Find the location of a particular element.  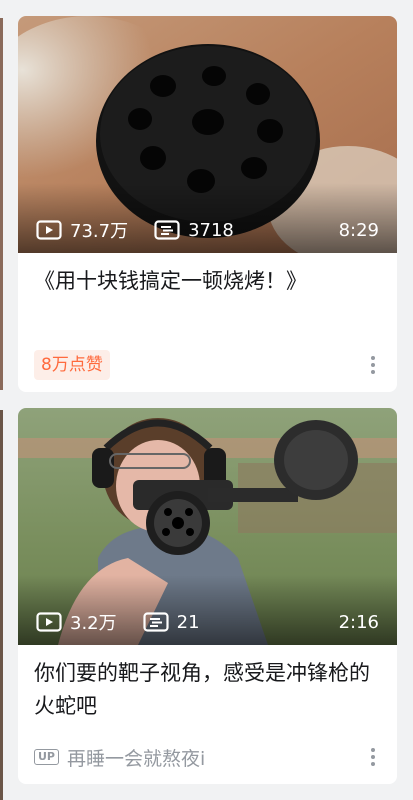

danmaku-count-text: 3718 is located at coordinates (211, 230).